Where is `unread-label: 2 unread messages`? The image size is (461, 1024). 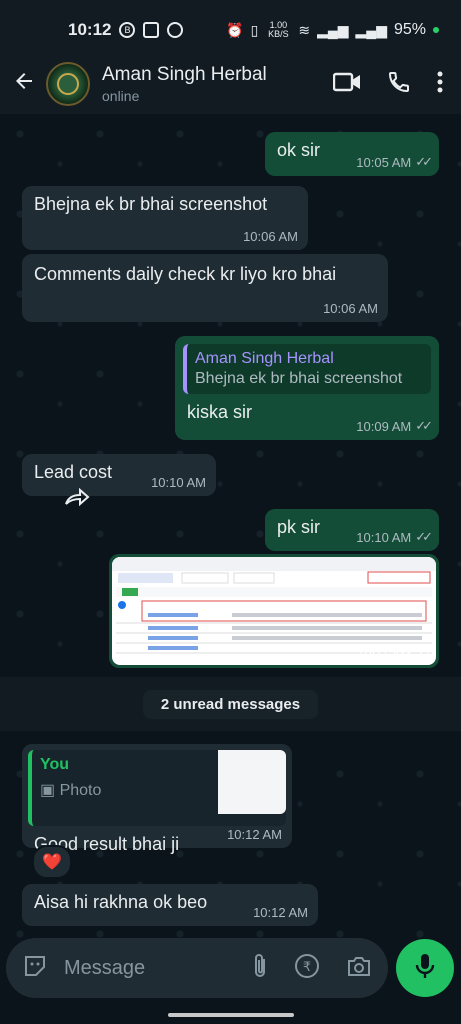 unread-label: 2 unread messages is located at coordinates (230, 704).